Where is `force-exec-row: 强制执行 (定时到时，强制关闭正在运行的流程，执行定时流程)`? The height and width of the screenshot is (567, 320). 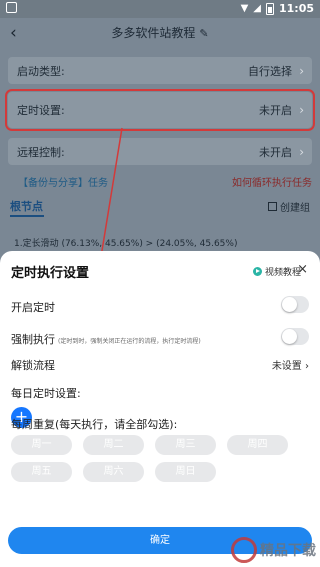
force-exec-row: 强制执行 (定时到时，强制关闭正在运行的流程，执行定时流程) is located at coordinates (160, 337).